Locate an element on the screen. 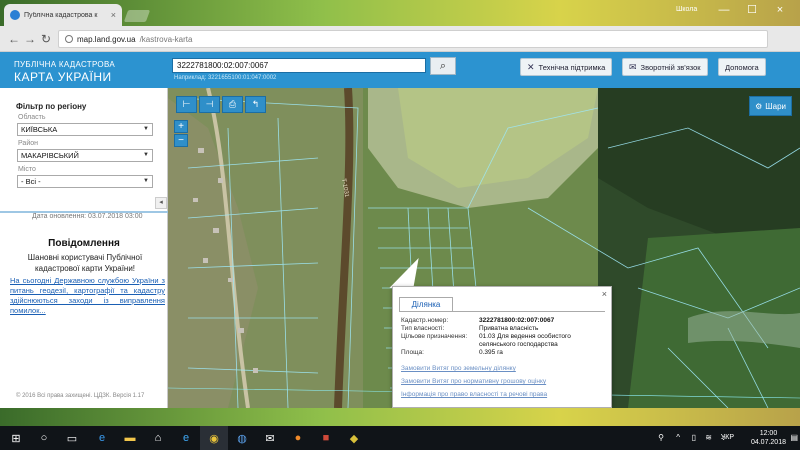  tab-title: Публічна кадастрова к is located at coordinates (61, 15).